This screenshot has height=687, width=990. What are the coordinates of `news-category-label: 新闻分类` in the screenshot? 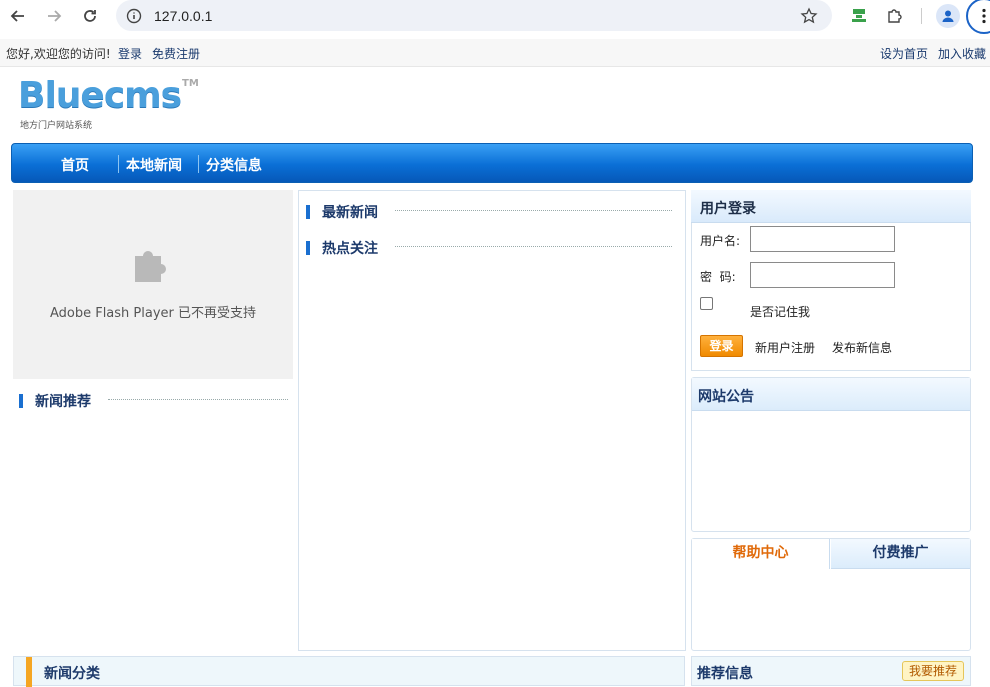 It's located at (72, 674).